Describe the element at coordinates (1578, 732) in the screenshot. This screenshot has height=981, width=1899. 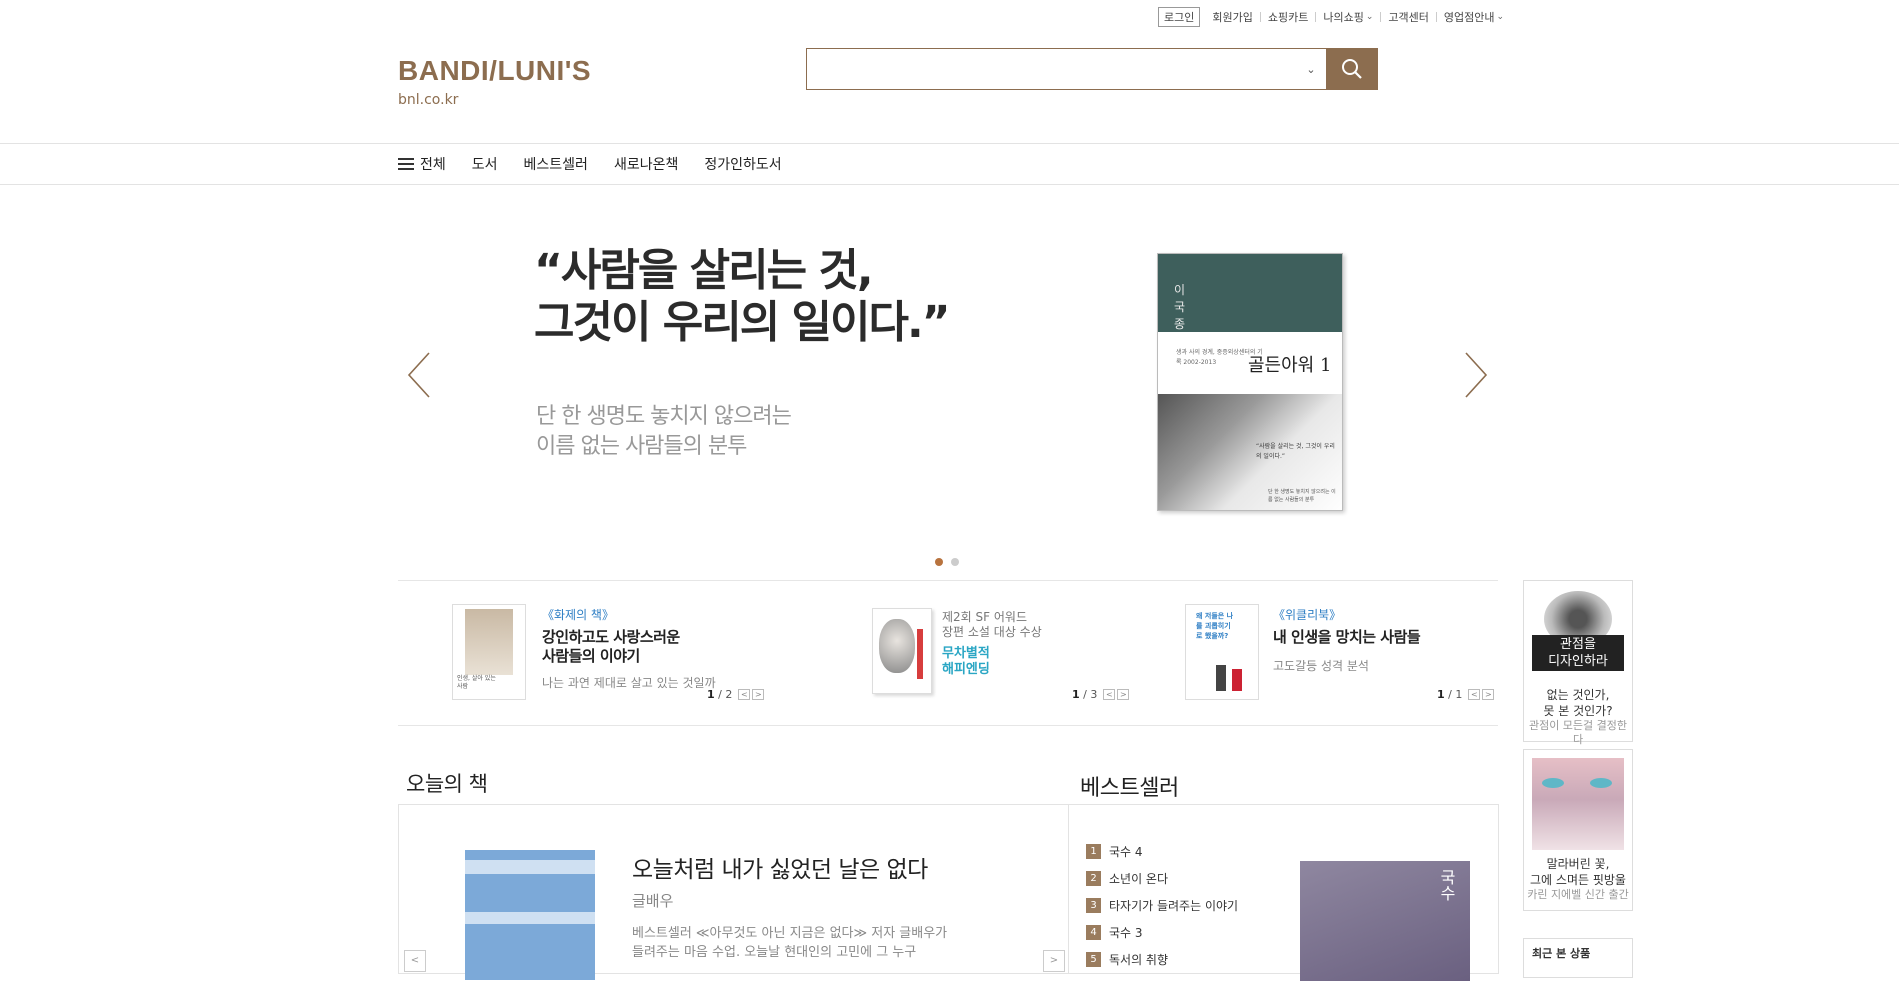
I see `sidebar-ad-1-caption: 관점이 모든걸 결정한다` at that location.